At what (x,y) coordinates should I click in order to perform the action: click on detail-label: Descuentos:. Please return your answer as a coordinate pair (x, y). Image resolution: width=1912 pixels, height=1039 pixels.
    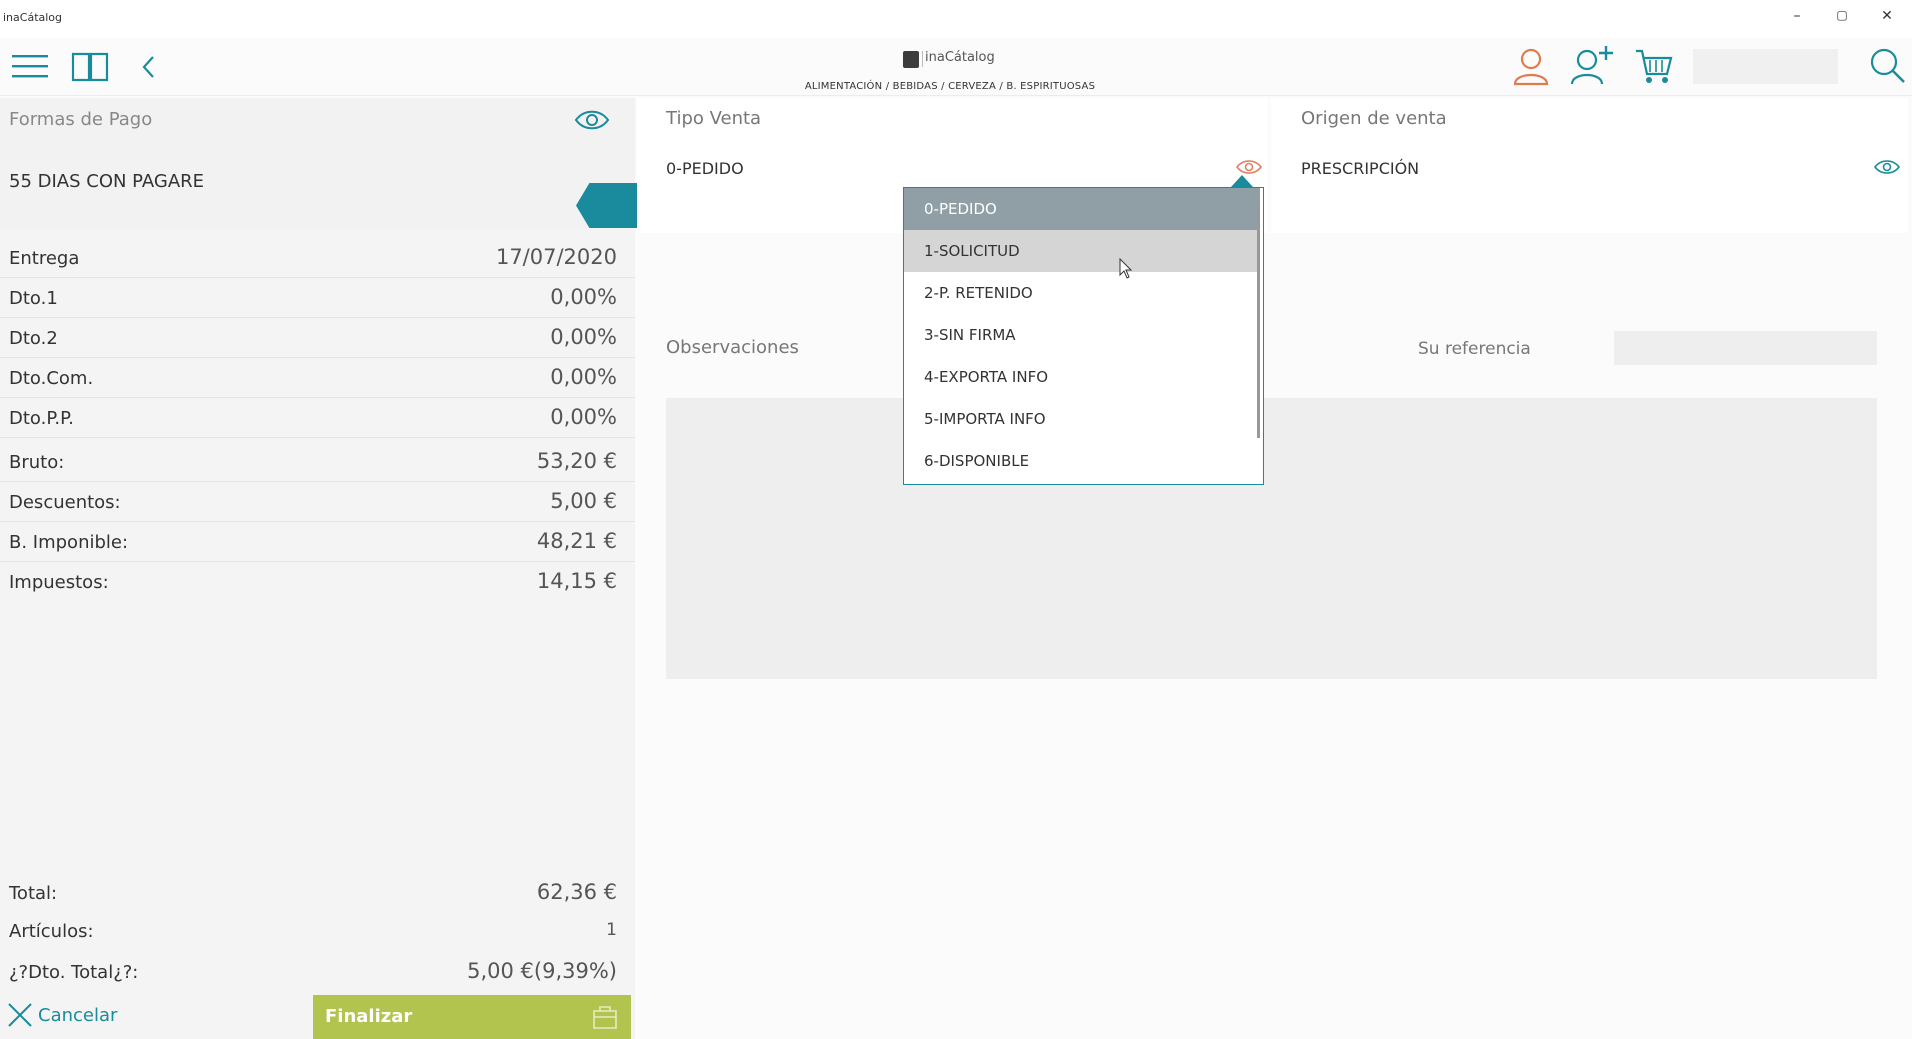
    Looking at the image, I should click on (65, 502).